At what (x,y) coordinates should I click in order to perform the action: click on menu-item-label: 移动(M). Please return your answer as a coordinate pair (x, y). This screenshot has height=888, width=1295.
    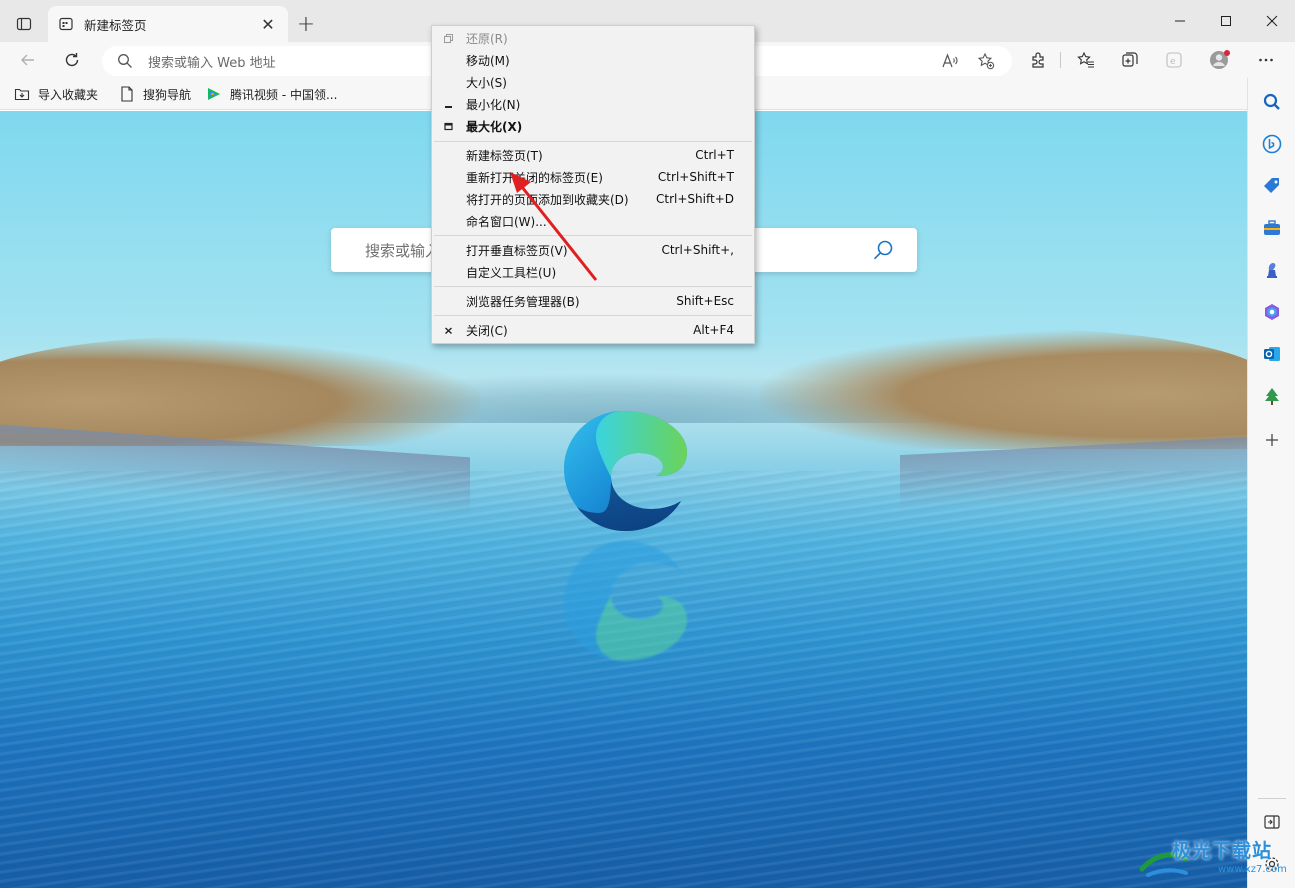
    Looking at the image, I should click on (488, 60).